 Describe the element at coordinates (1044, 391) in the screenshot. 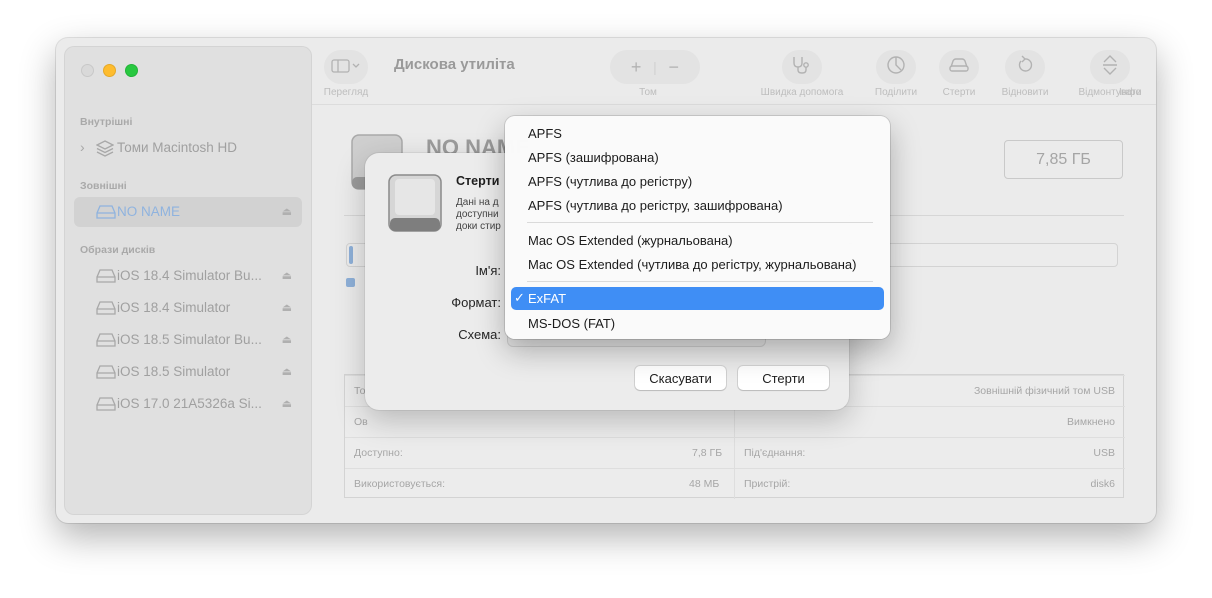

I see `info-value: Зовнішній фізичний том USB` at that location.